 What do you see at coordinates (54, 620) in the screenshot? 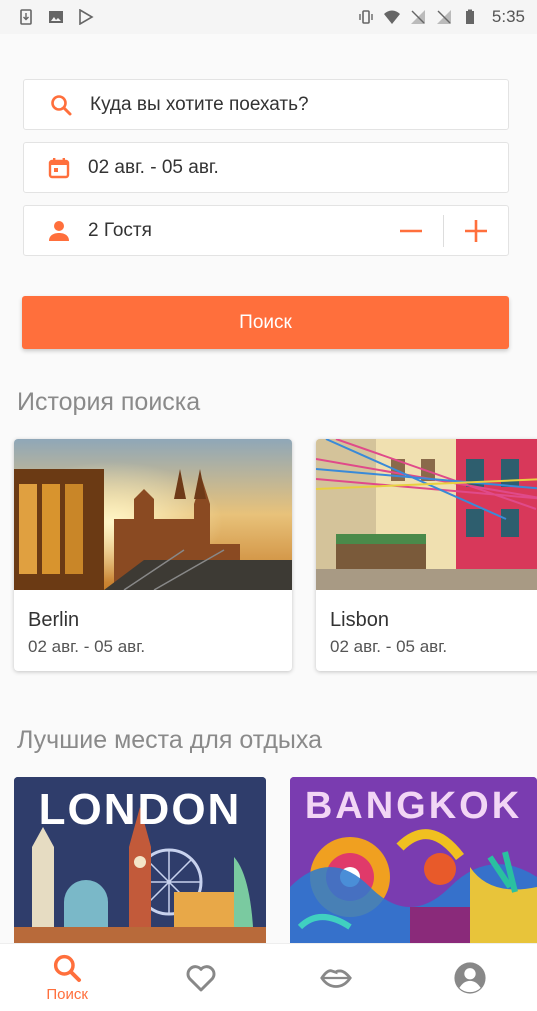
I see `history-city: Berlin` at bounding box center [54, 620].